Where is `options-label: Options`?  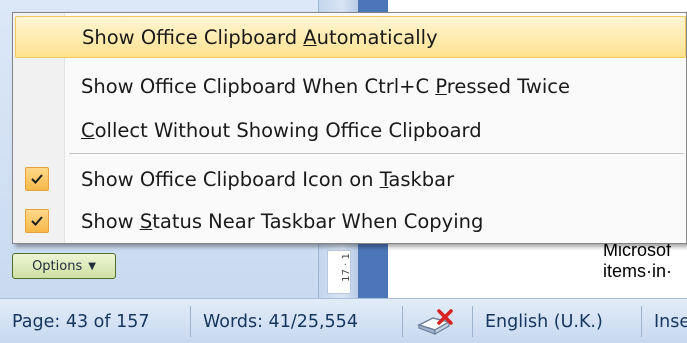
options-label: Options is located at coordinates (57, 266).